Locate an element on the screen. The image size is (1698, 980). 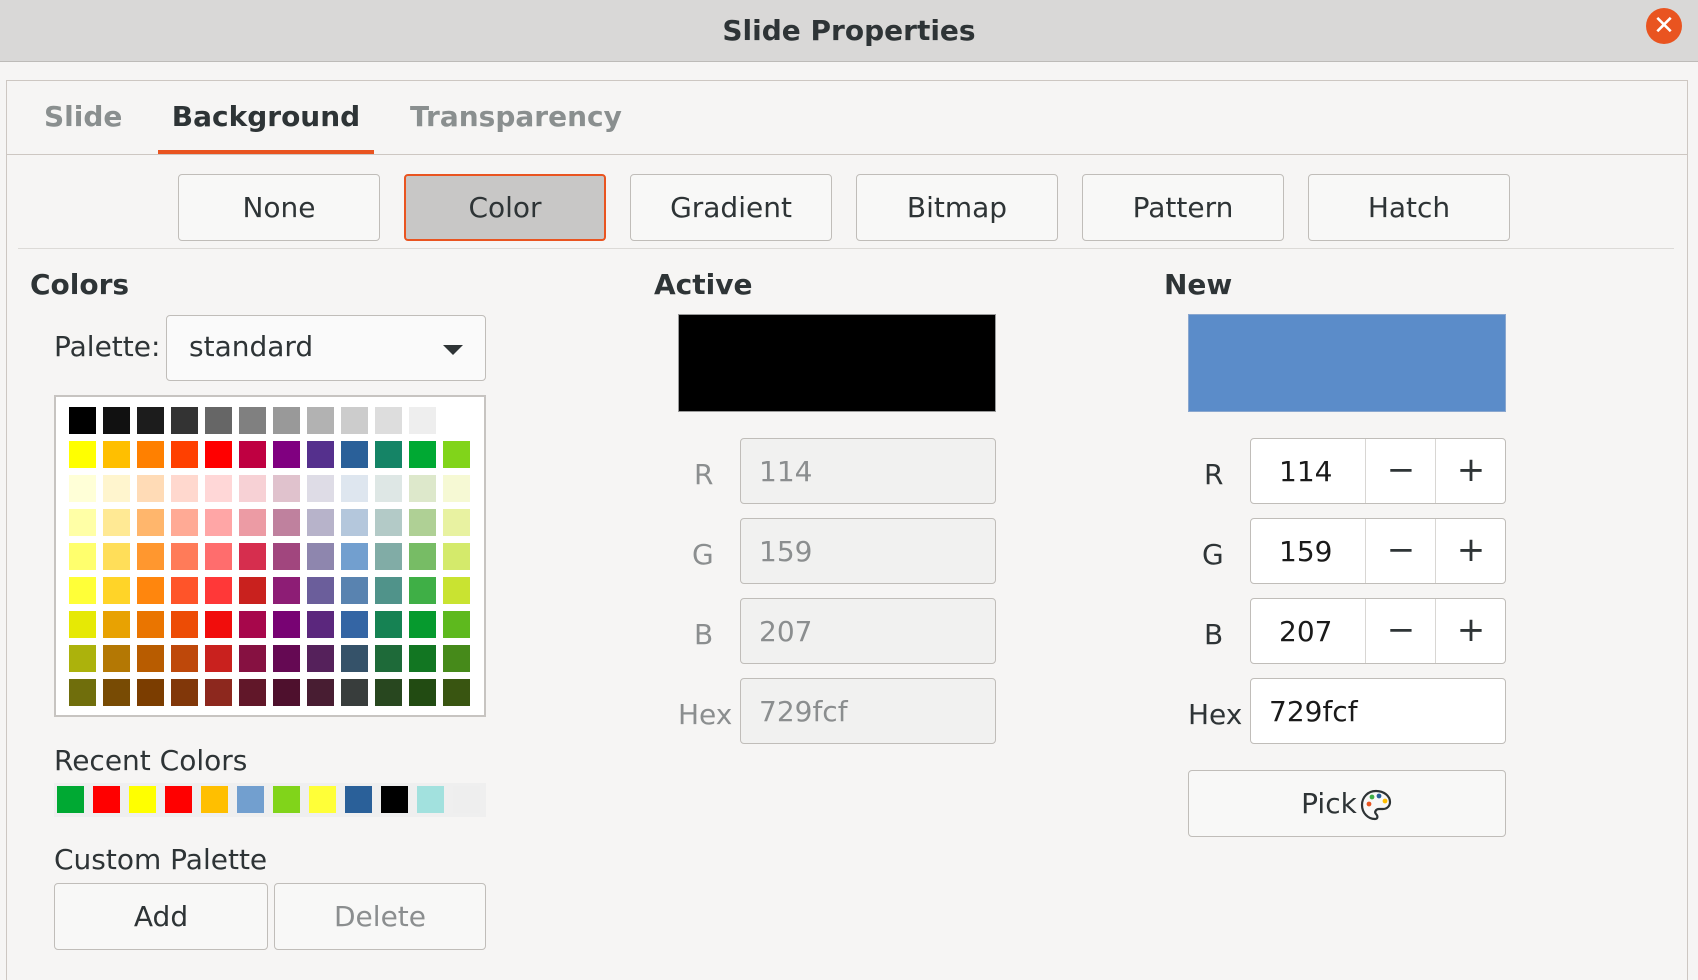
none-button: None is located at coordinates (279, 207).